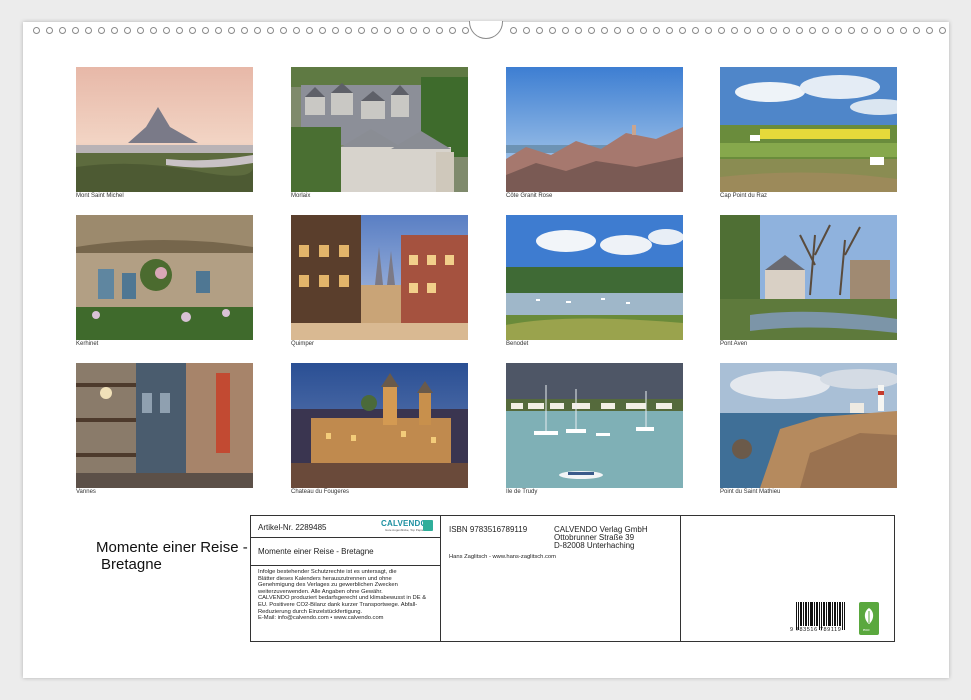 The image size is (971, 700). What do you see at coordinates (301, 196) in the screenshot?
I see `photo-caption: Morlaix` at bounding box center [301, 196].